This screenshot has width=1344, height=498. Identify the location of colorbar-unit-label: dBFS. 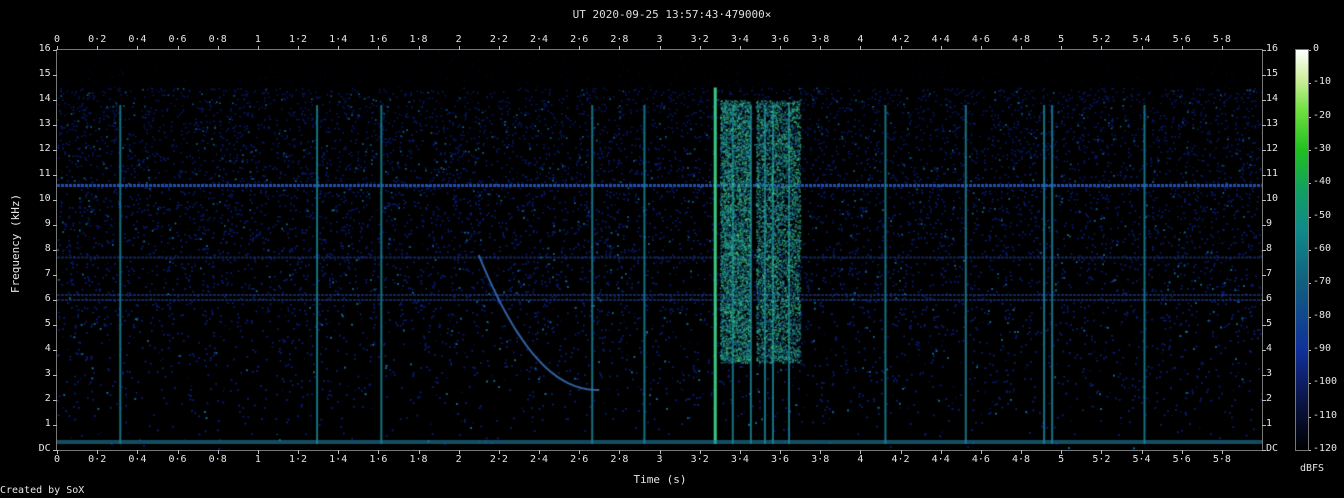
(1312, 468).